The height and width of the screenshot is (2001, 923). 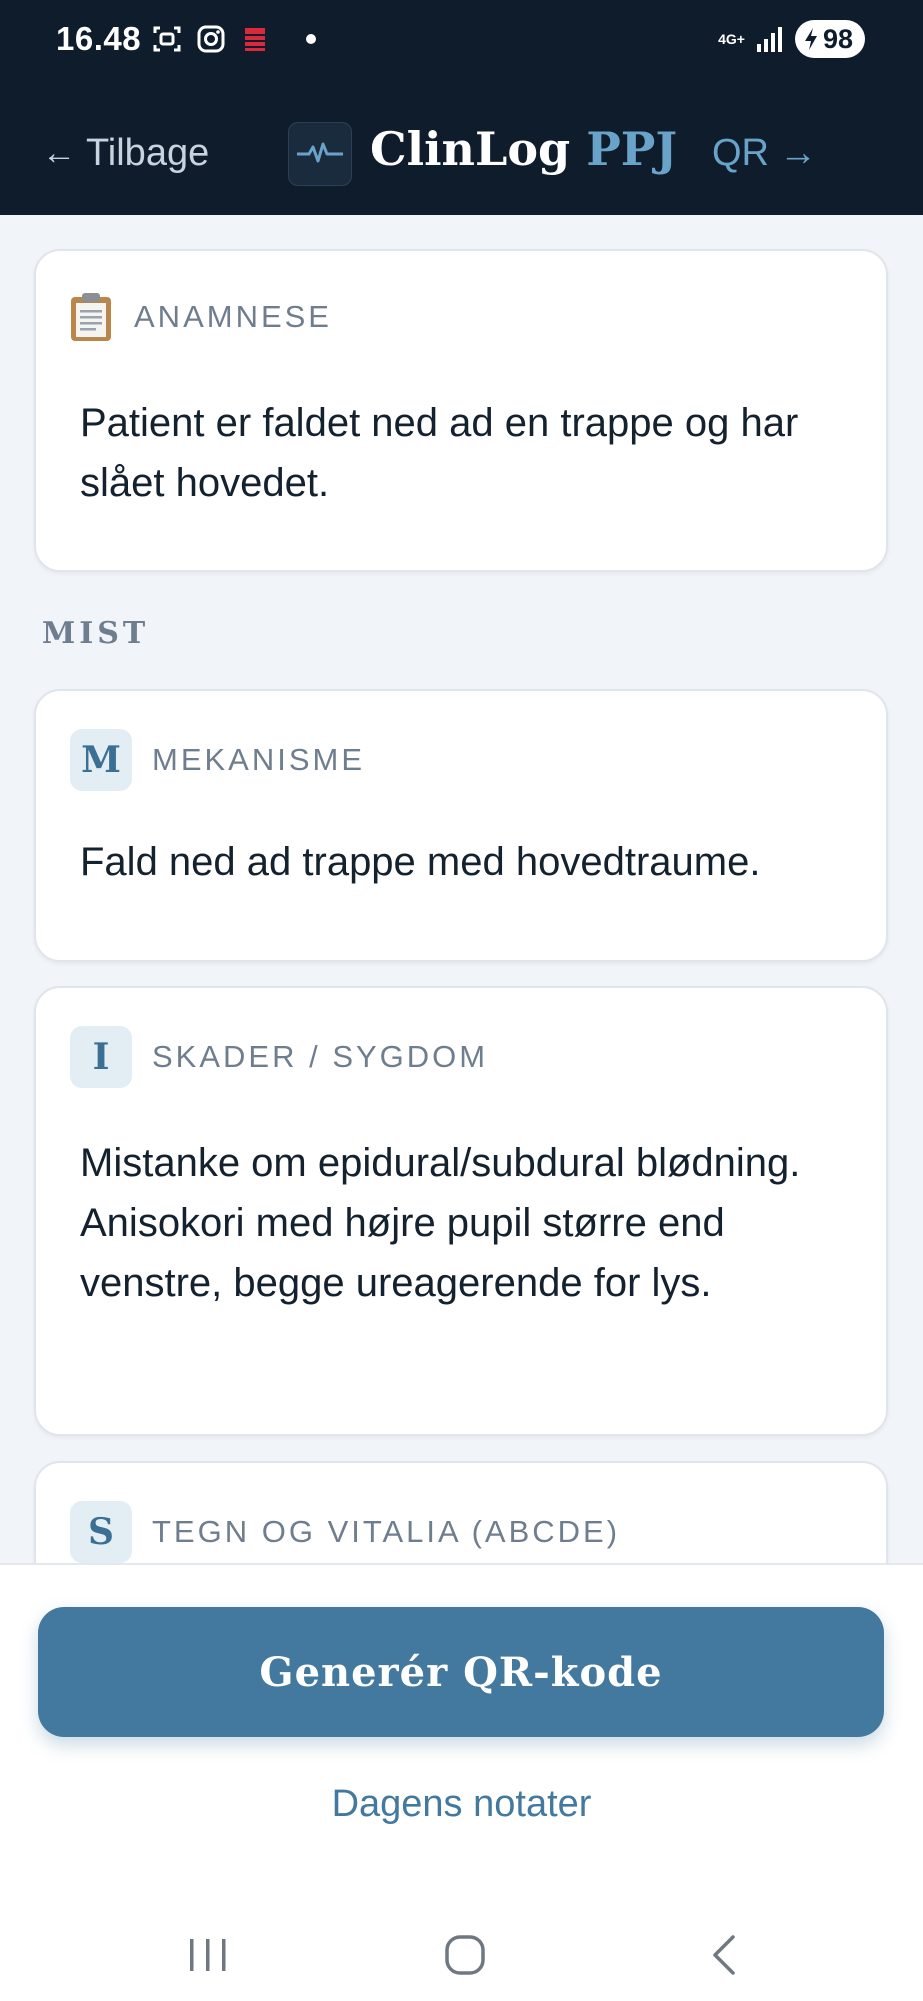 What do you see at coordinates (798, 153) in the screenshot?
I see `arrow-right-icon: →` at bounding box center [798, 153].